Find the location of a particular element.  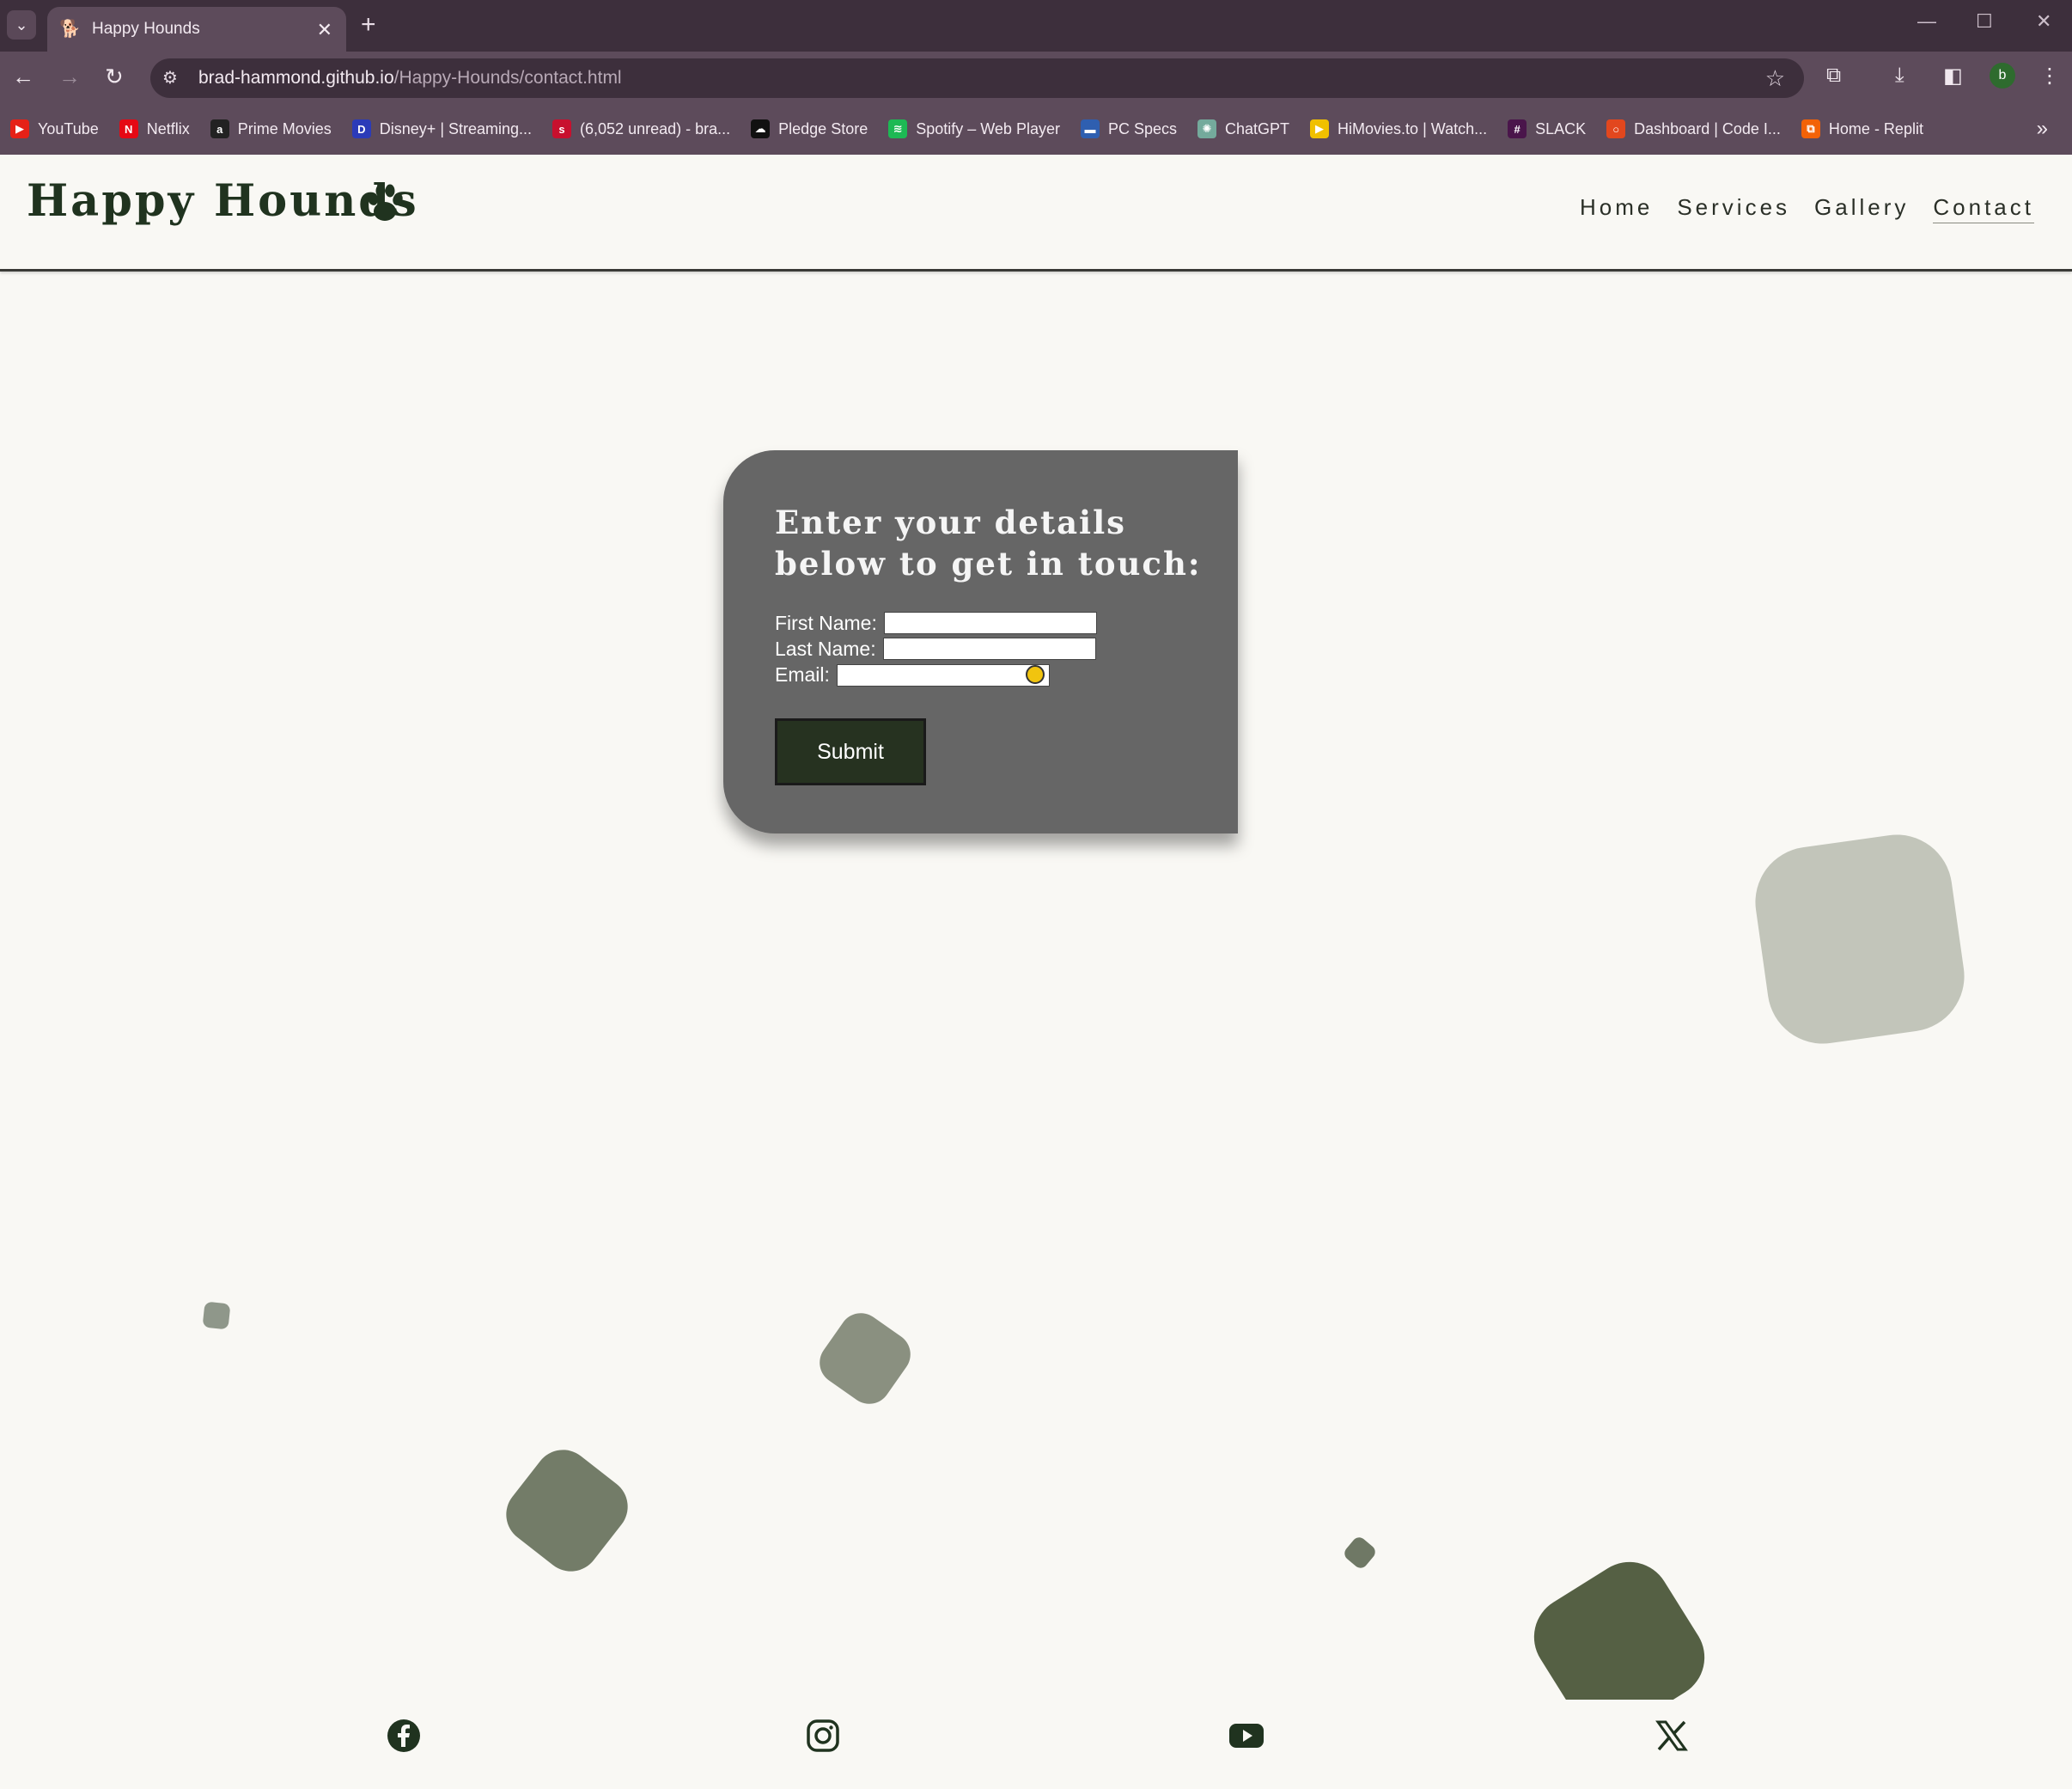

bookmark-item: ▶ YouTube is located at coordinates (54, 128).